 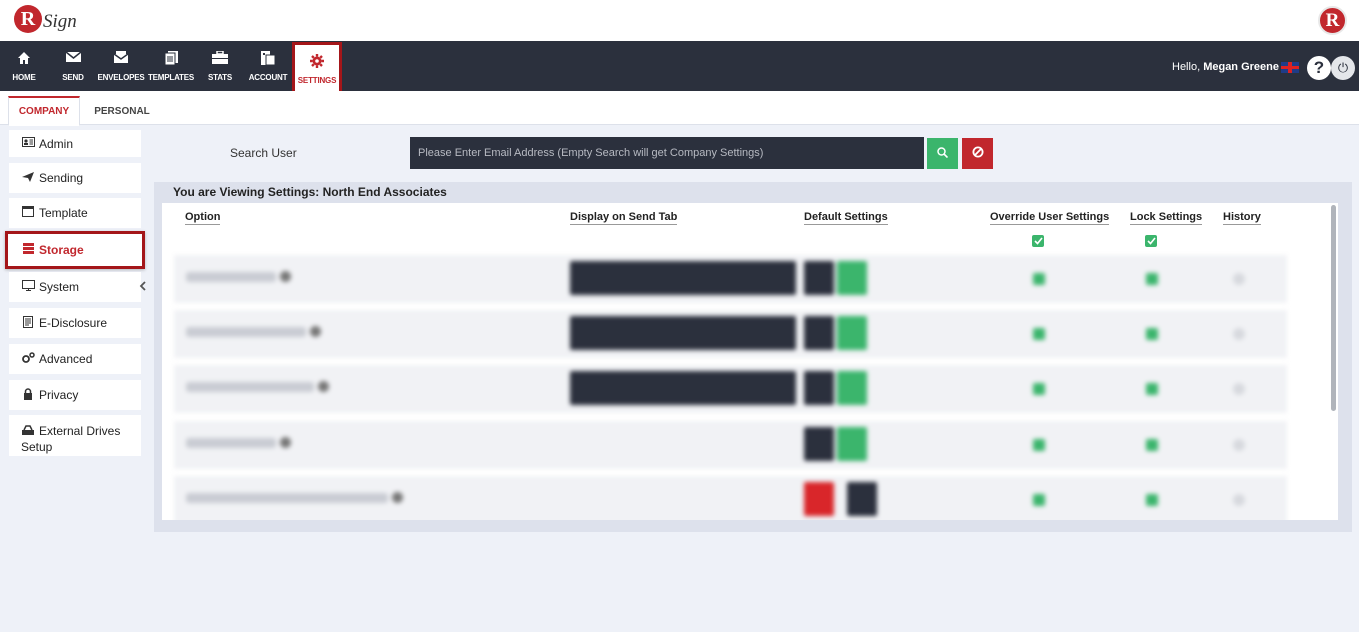 What do you see at coordinates (220, 59) in the screenshot?
I see `briefcase-icon` at bounding box center [220, 59].